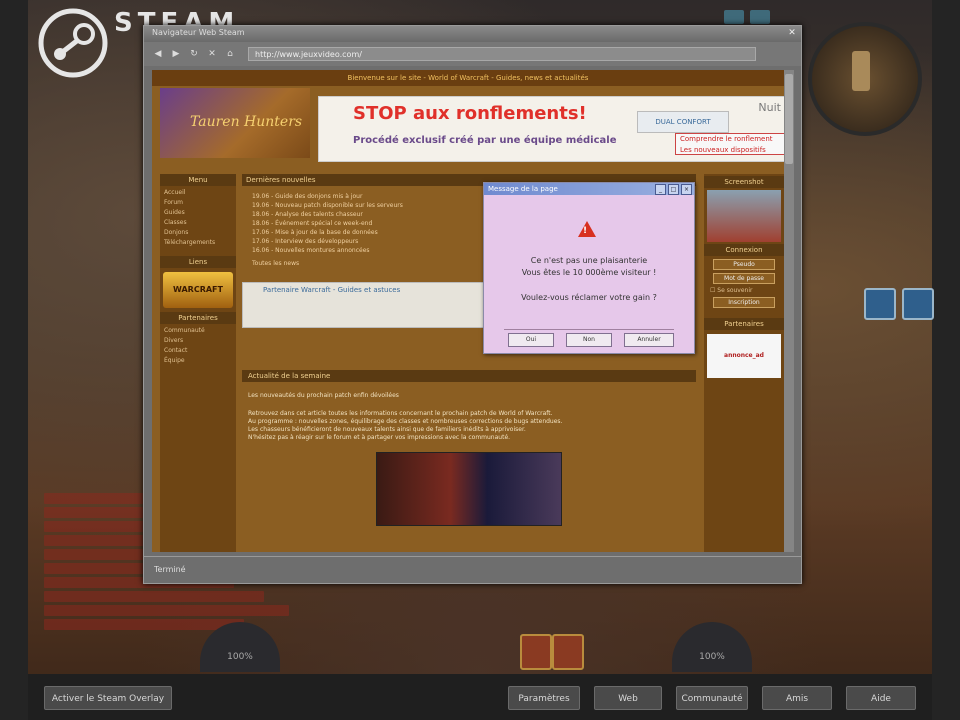  I want to click on close-icon: ✕, so click(792, 33).